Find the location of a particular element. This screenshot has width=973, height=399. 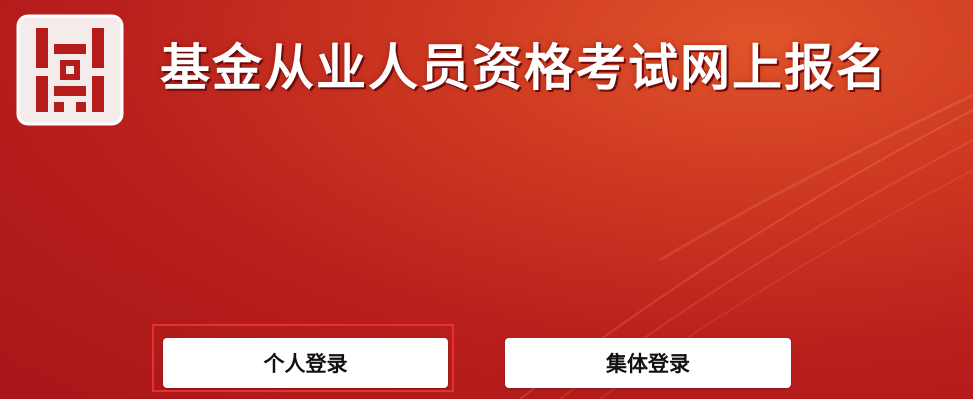

site-title: 基金从业人员资格考试网上报名 is located at coordinates (524, 67).